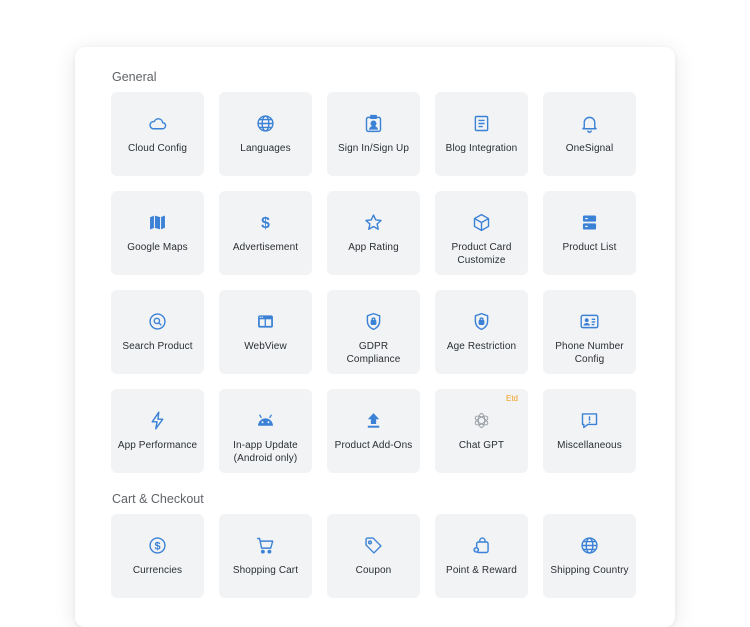 The width and height of the screenshot is (750, 627). I want to click on tile-product-add-ons: Product Add-Ons, so click(373, 431).